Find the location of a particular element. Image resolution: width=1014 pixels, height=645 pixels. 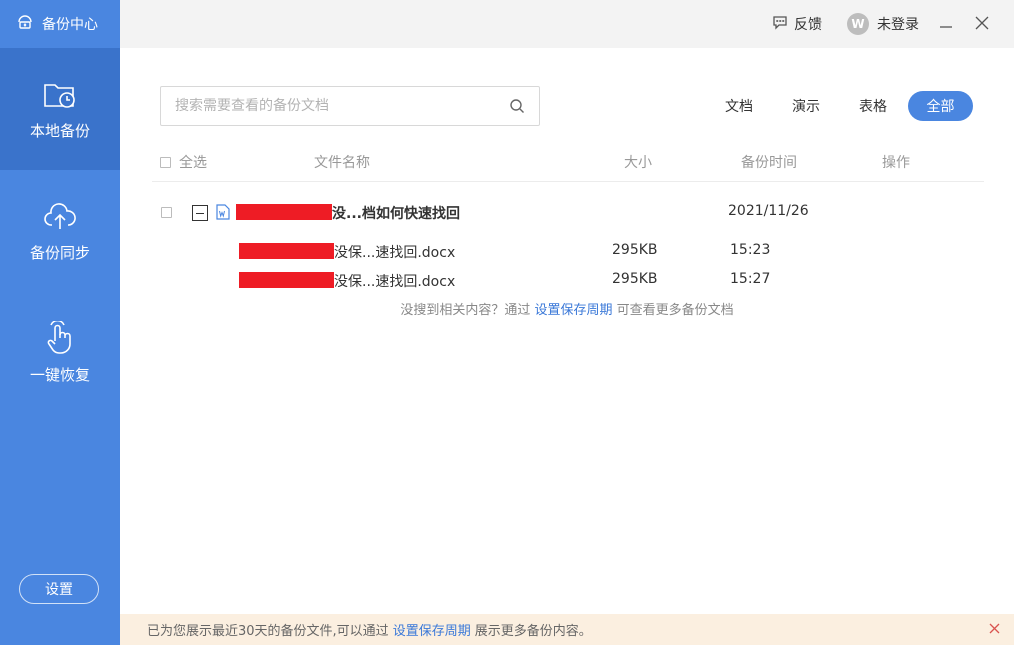

notice-suffix: 可查看更多备份文档 is located at coordinates (675, 310).